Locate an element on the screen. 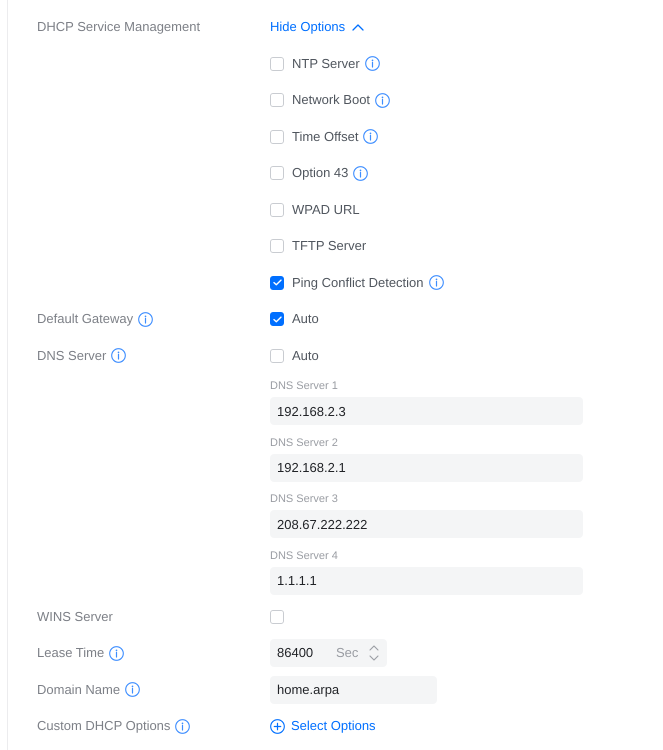 The height and width of the screenshot is (750, 663). field-label: DHCP Service Management is located at coordinates (118, 27).